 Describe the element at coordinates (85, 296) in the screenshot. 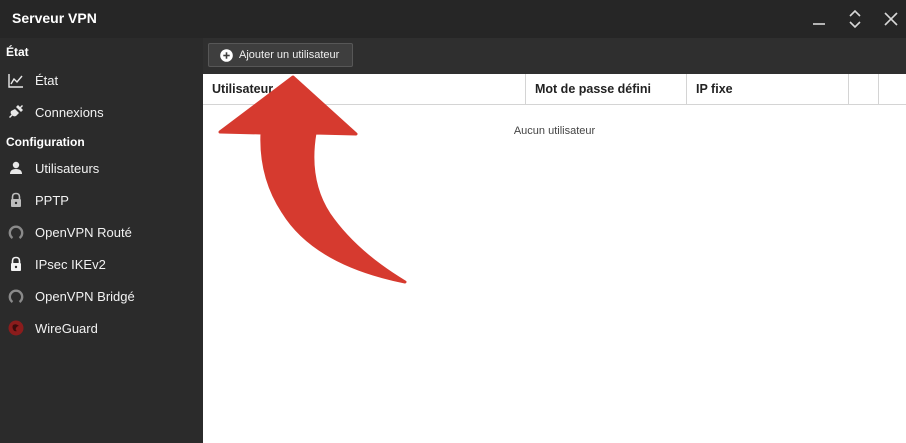

I see `sidebar-item-label: OpenVPN Bridgé` at that location.